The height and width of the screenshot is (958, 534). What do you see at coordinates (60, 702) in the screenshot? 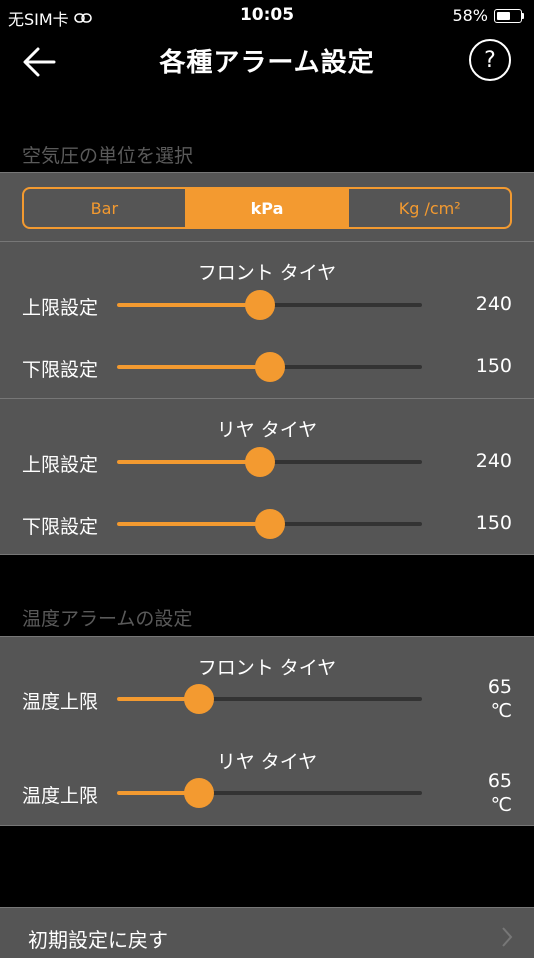
I see `front-temp-label: 温度上限` at bounding box center [60, 702].